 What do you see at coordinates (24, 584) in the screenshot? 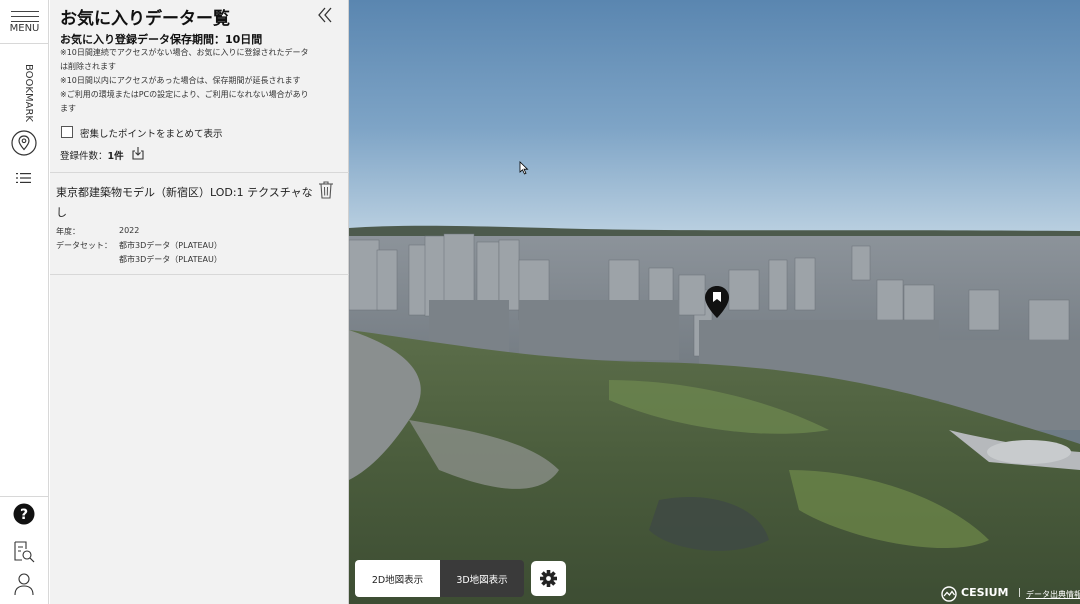
I see `user-icon` at bounding box center [24, 584].